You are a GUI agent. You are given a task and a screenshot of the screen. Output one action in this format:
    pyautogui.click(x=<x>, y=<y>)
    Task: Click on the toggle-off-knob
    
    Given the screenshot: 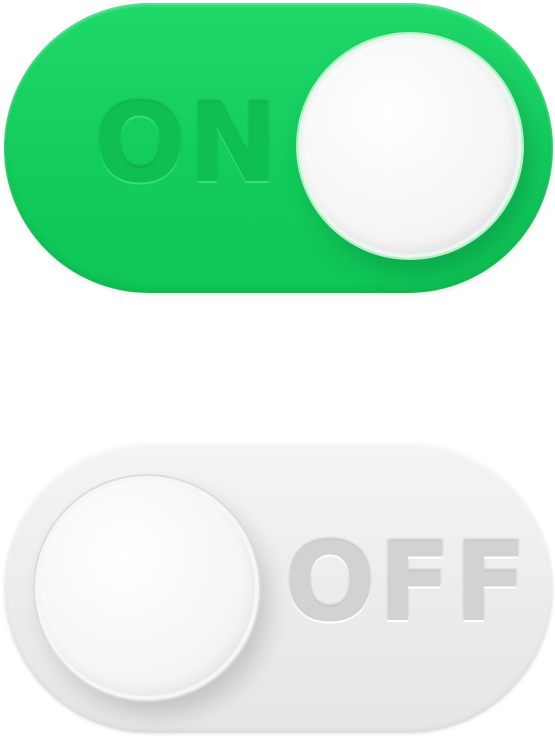 What is the action you would take?
    pyautogui.click(x=147, y=588)
    